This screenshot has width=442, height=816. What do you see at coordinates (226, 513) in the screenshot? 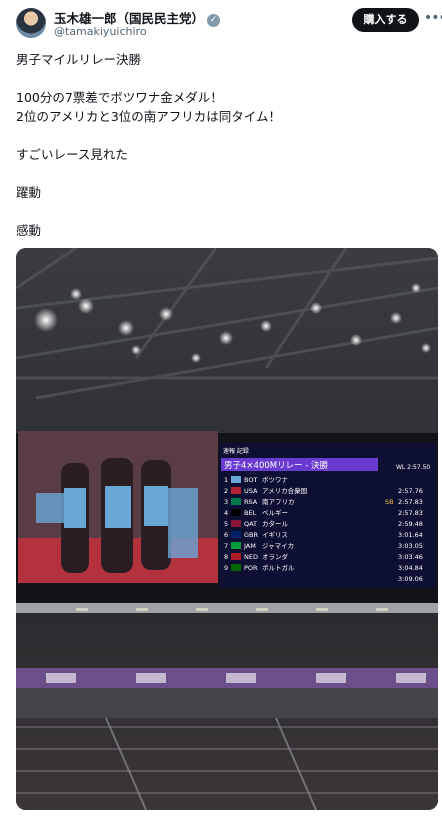
I see `rank-cell: 4` at bounding box center [226, 513].